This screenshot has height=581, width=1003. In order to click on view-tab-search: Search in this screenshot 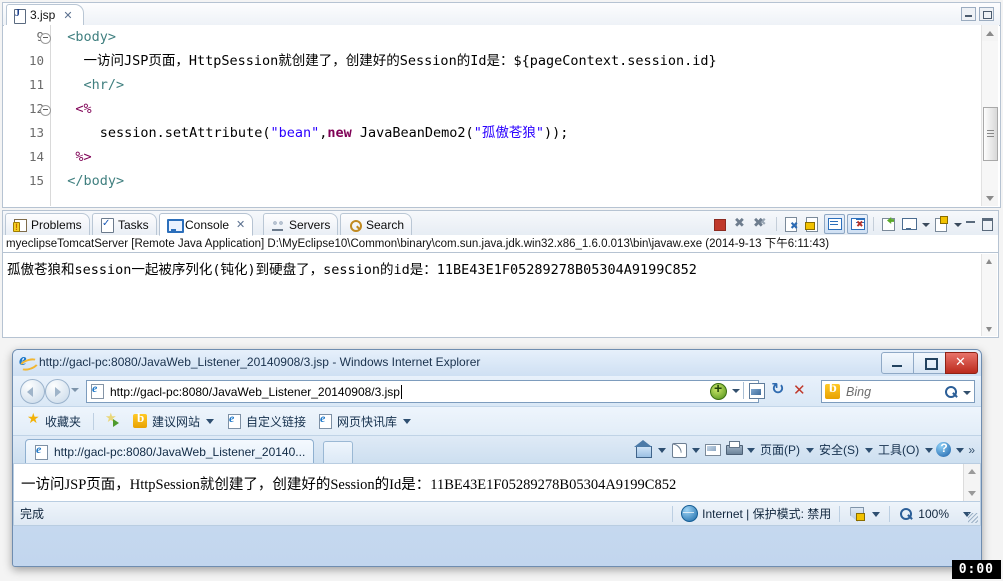, I will do `click(376, 224)`.